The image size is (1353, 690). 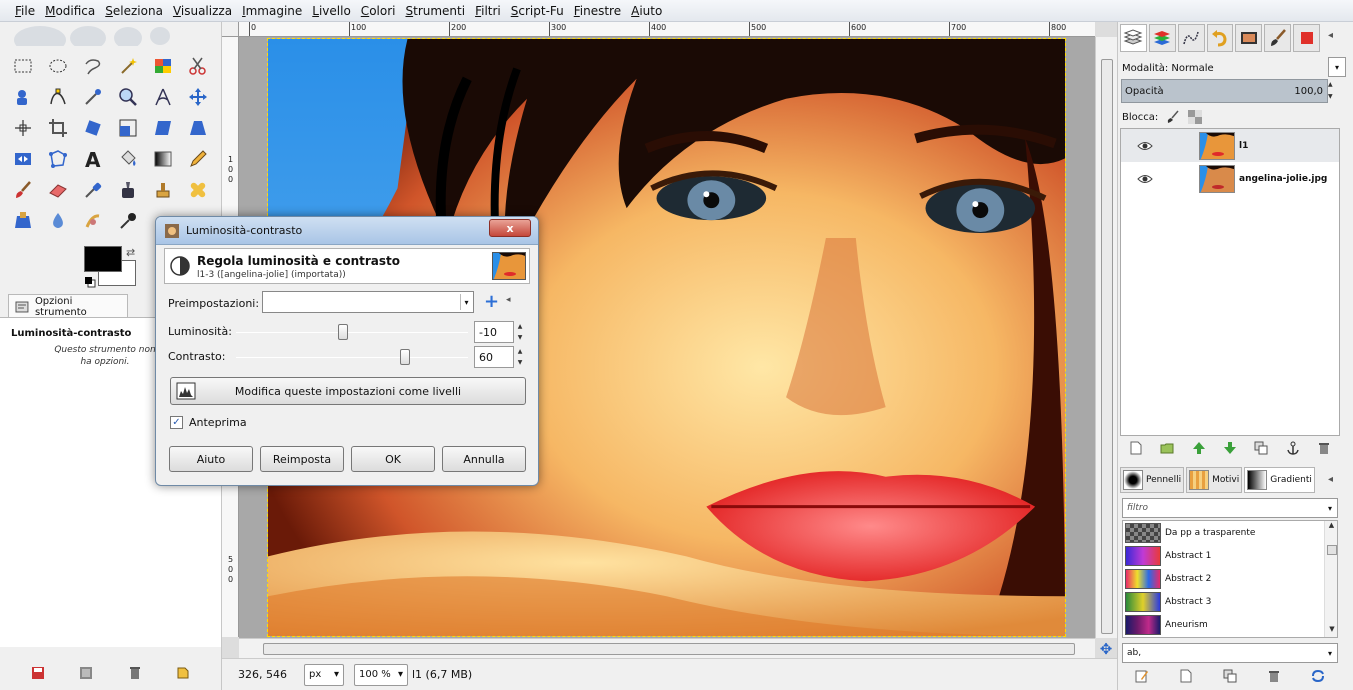 What do you see at coordinates (492, 302) in the screenshot?
I see `add-preset-icon: +` at bounding box center [492, 302].